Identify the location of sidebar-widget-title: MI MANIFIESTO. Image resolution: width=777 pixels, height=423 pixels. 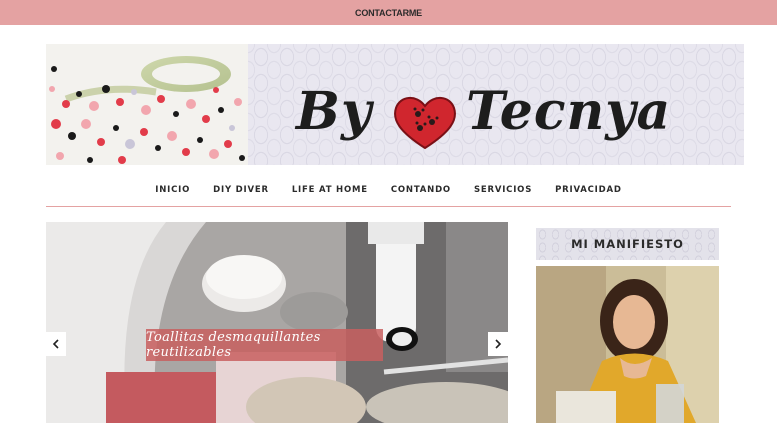
(627, 244).